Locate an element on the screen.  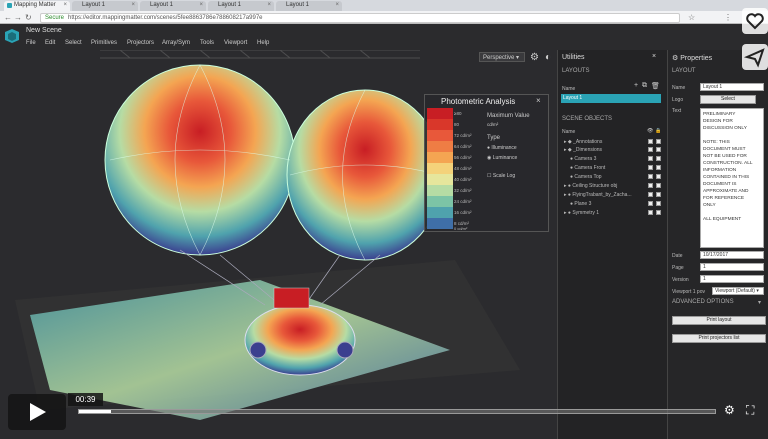
object-label: Camera Top is located at coordinates (588, 177).